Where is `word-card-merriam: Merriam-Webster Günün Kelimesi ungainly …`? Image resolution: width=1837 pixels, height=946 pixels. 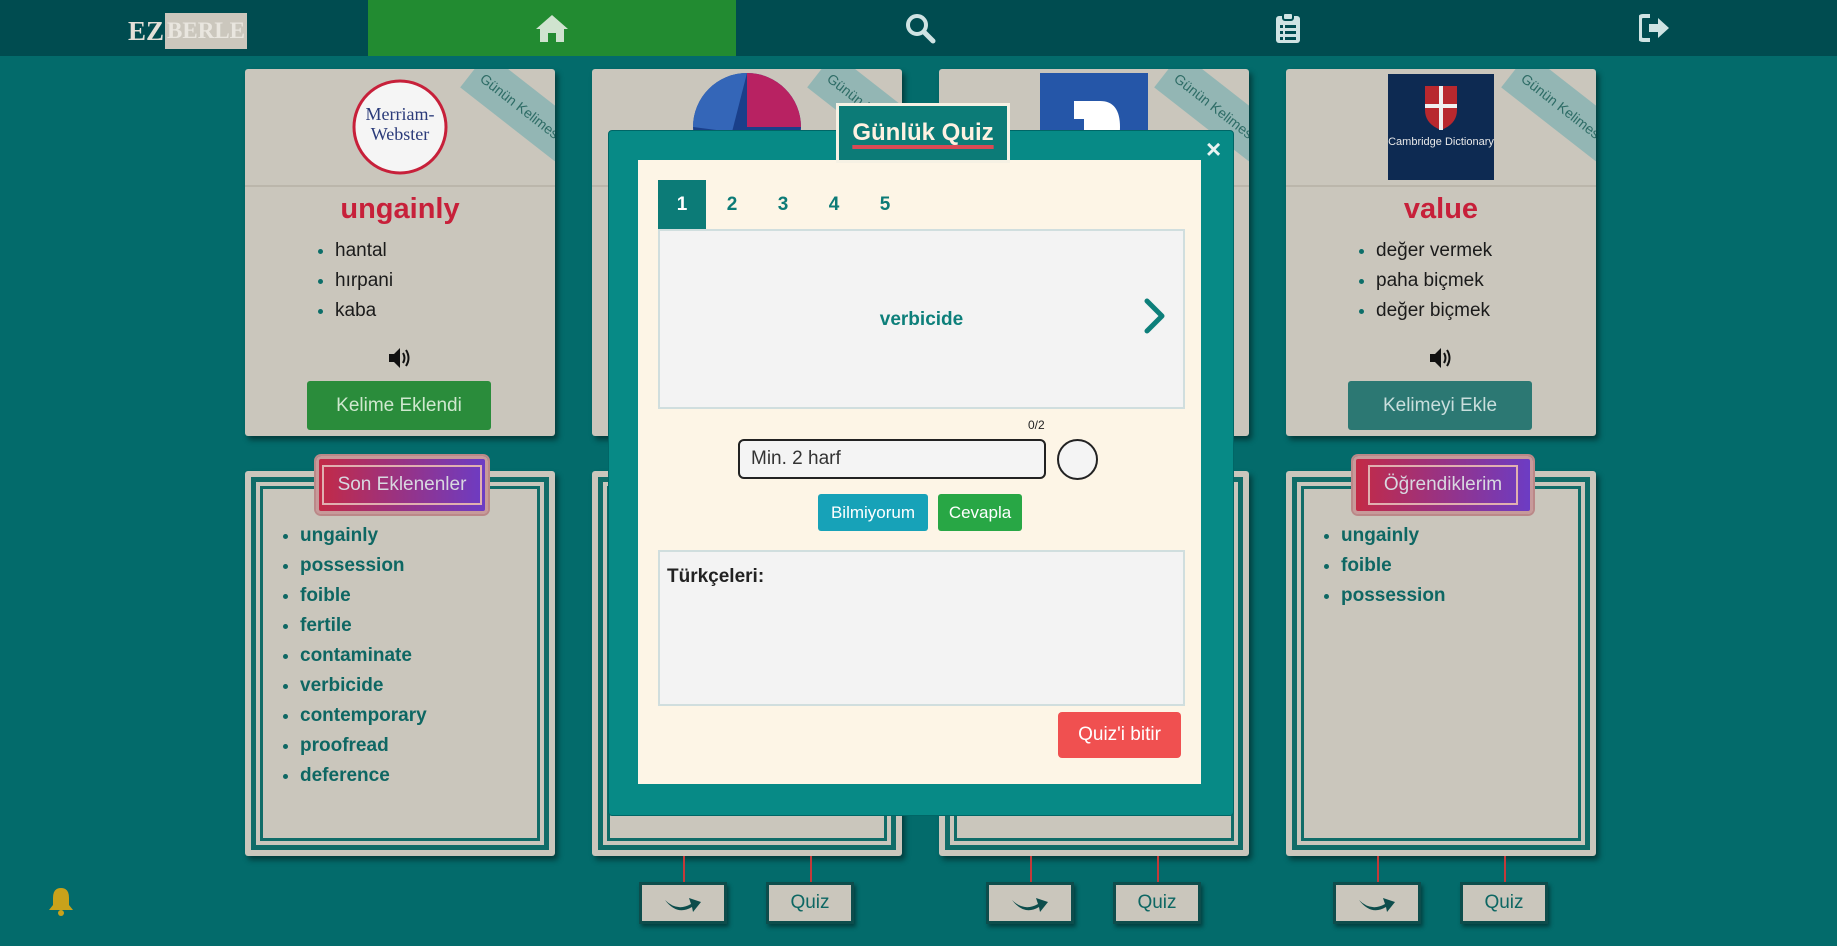
word-card-merriam: Merriam-Webster Günün Kelimesi ungainly … is located at coordinates (400, 252).